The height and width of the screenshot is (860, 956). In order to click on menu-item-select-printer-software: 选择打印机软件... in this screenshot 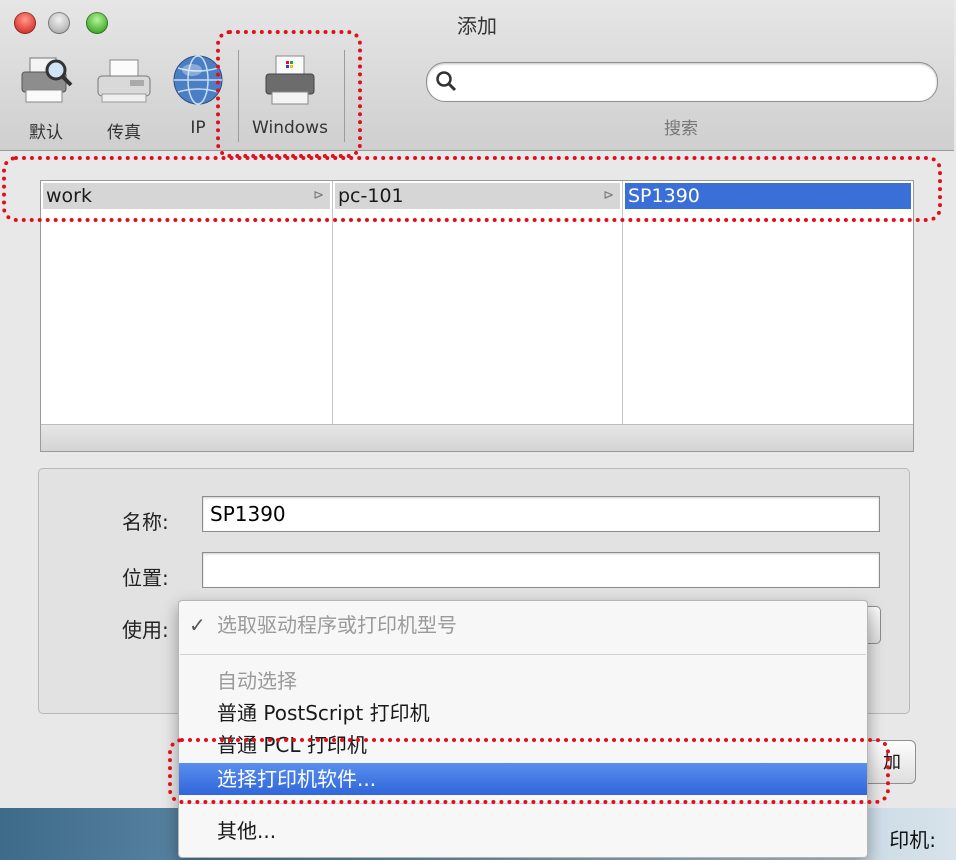, I will do `click(523, 779)`.